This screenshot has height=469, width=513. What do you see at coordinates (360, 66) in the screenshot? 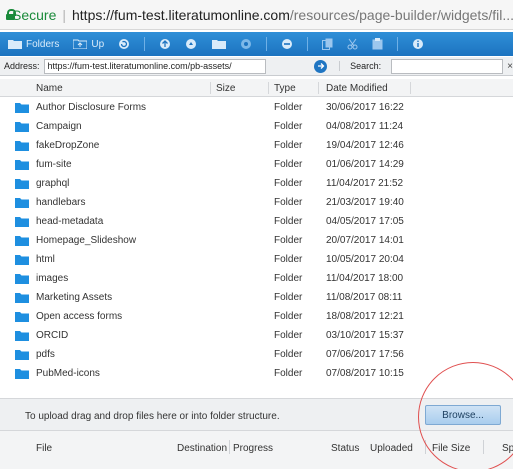
I see `search-label: Search:` at bounding box center [360, 66].